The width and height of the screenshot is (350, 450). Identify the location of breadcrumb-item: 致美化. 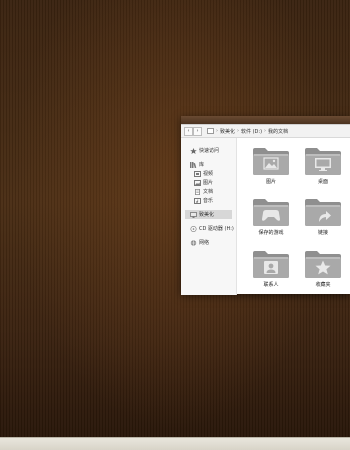
(227, 131).